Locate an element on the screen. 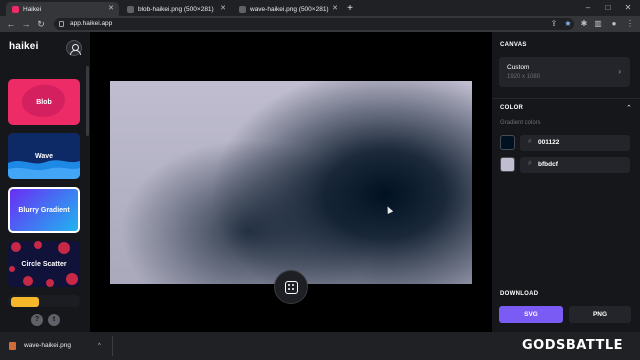 The height and width of the screenshot is (360, 640). generator-label: Wave is located at coordinates (44, 156).